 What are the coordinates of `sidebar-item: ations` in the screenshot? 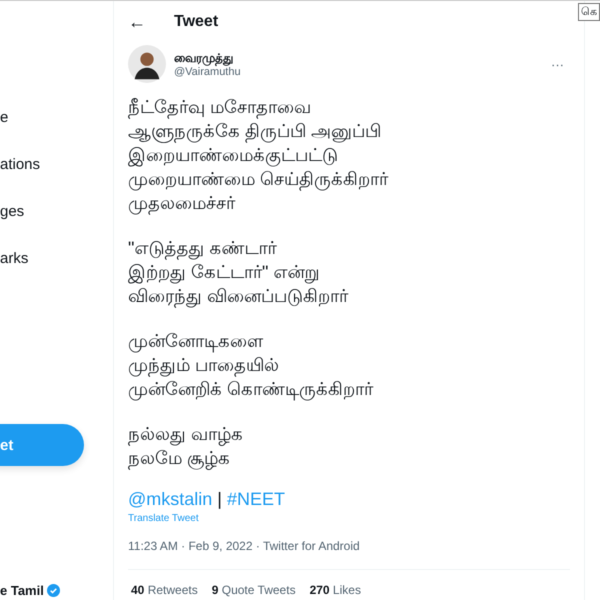 It's located at (56, 164).